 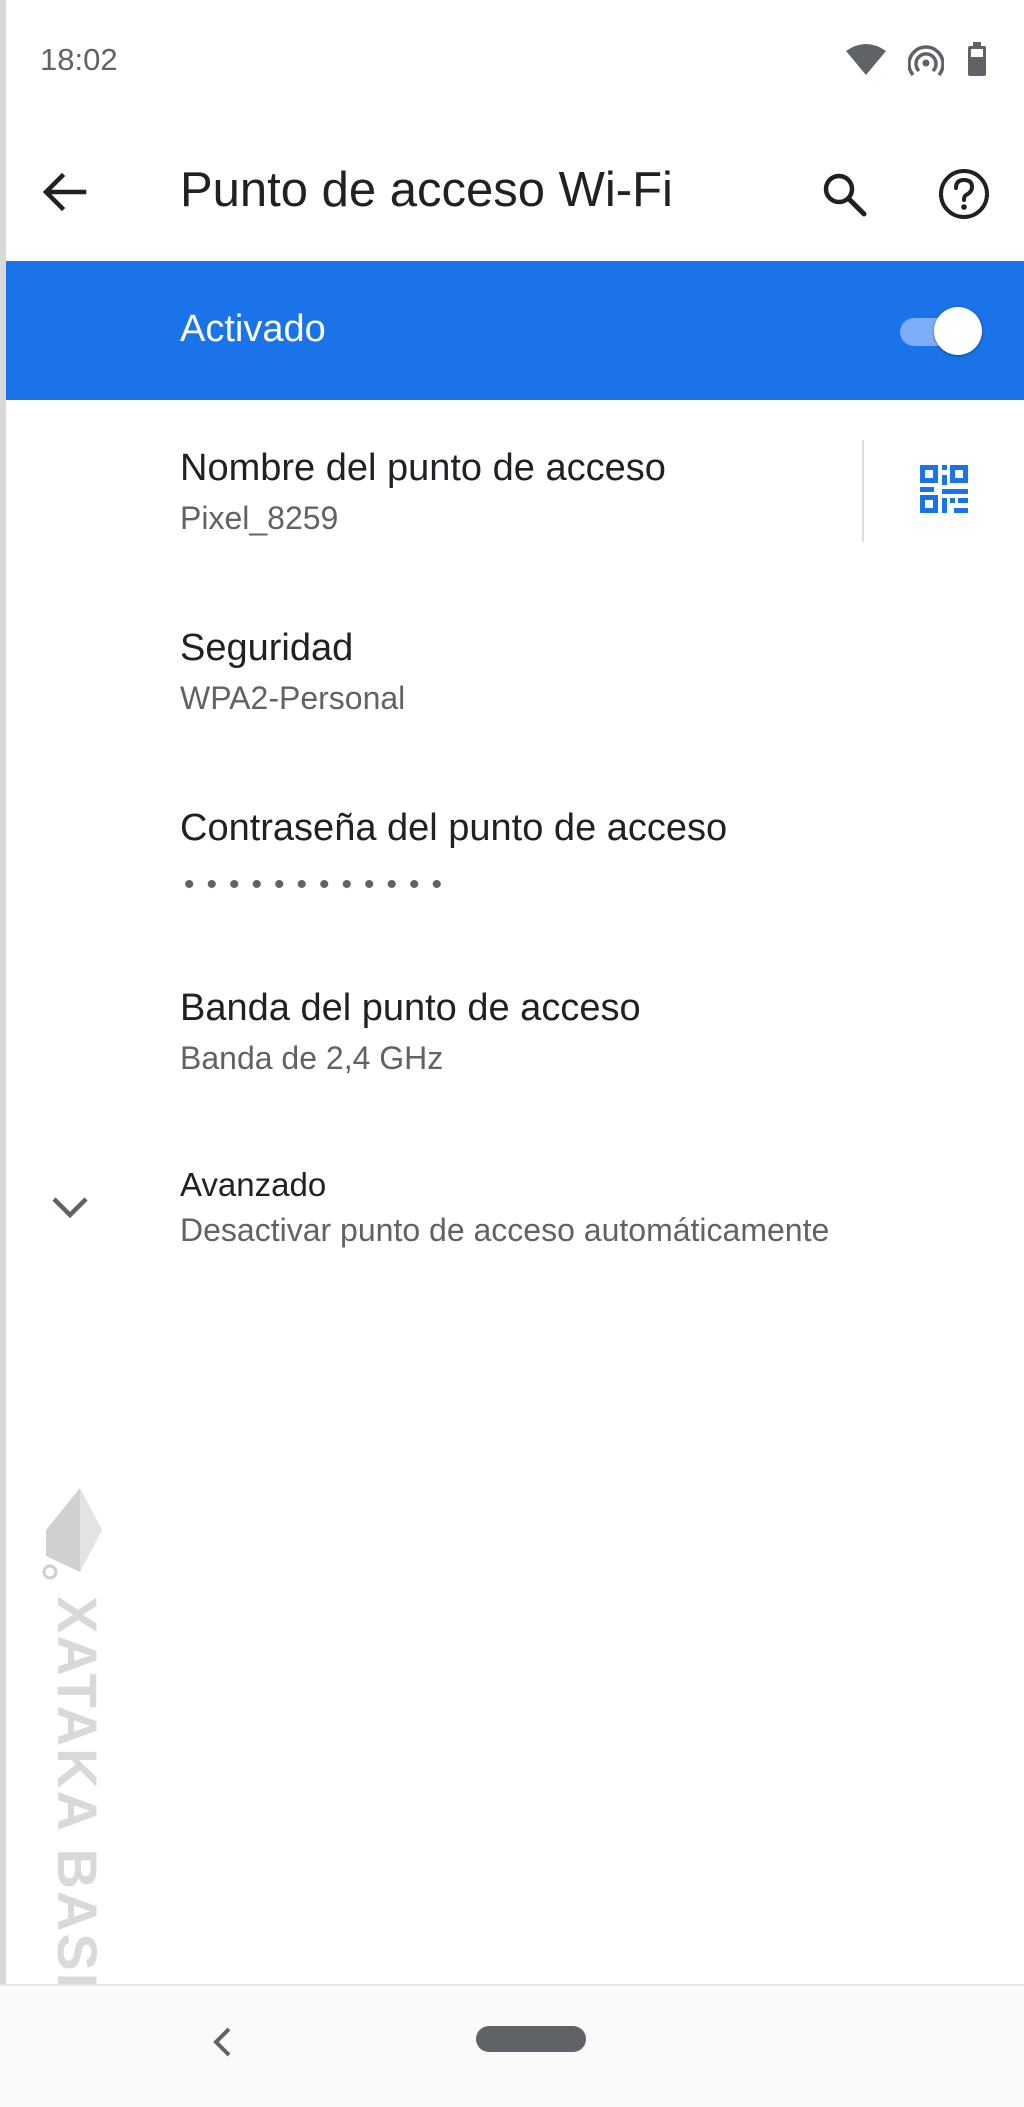 What do you see at coordinates (512, 850) in the screenshot?
I see `settings-item-password: Contraseña del punto de acceso` at bounding box center [512, 850].